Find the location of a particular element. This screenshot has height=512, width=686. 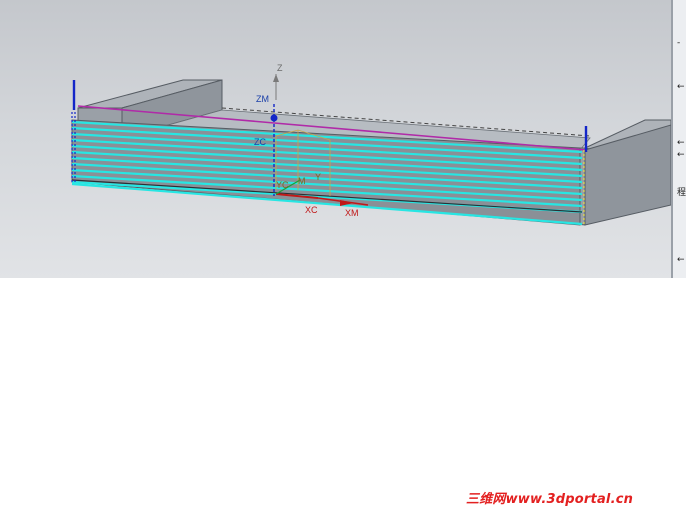

center-tool-tip is located at coordinates (274, 118).